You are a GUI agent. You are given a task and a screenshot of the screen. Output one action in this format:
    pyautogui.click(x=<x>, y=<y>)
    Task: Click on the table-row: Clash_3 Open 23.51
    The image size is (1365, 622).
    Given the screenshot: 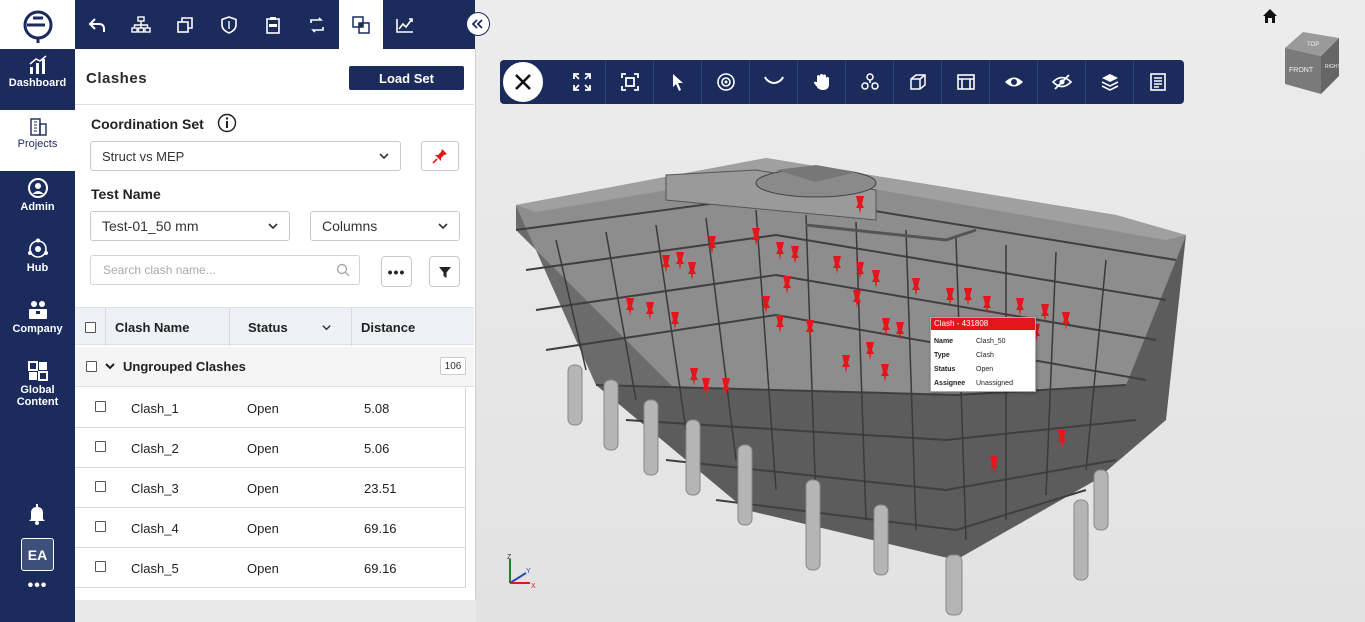 What is the action you would take?
    pyautogui.click(x=270, y=488)
    